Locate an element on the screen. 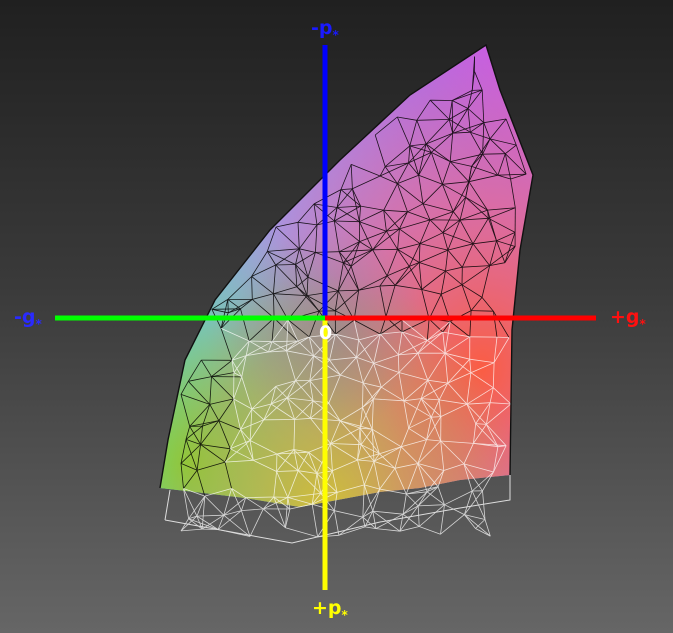  neg-p-label: -p* is located at coordinates (325, 29).